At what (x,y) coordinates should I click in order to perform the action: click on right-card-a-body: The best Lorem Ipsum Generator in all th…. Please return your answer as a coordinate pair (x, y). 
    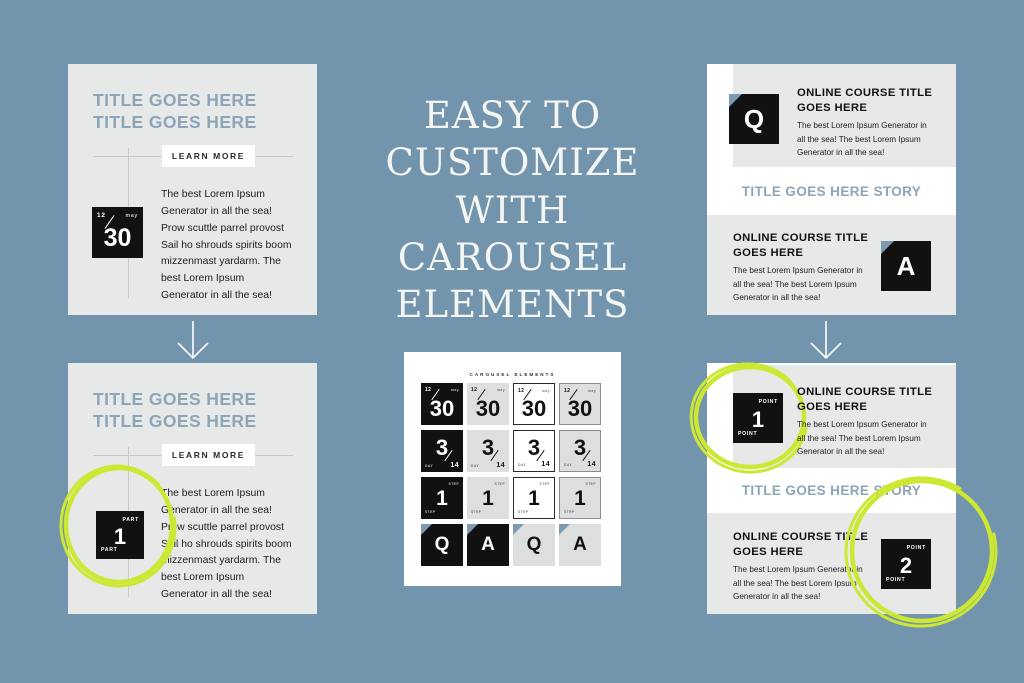
    Looking at the image, I should click on (798, 284).